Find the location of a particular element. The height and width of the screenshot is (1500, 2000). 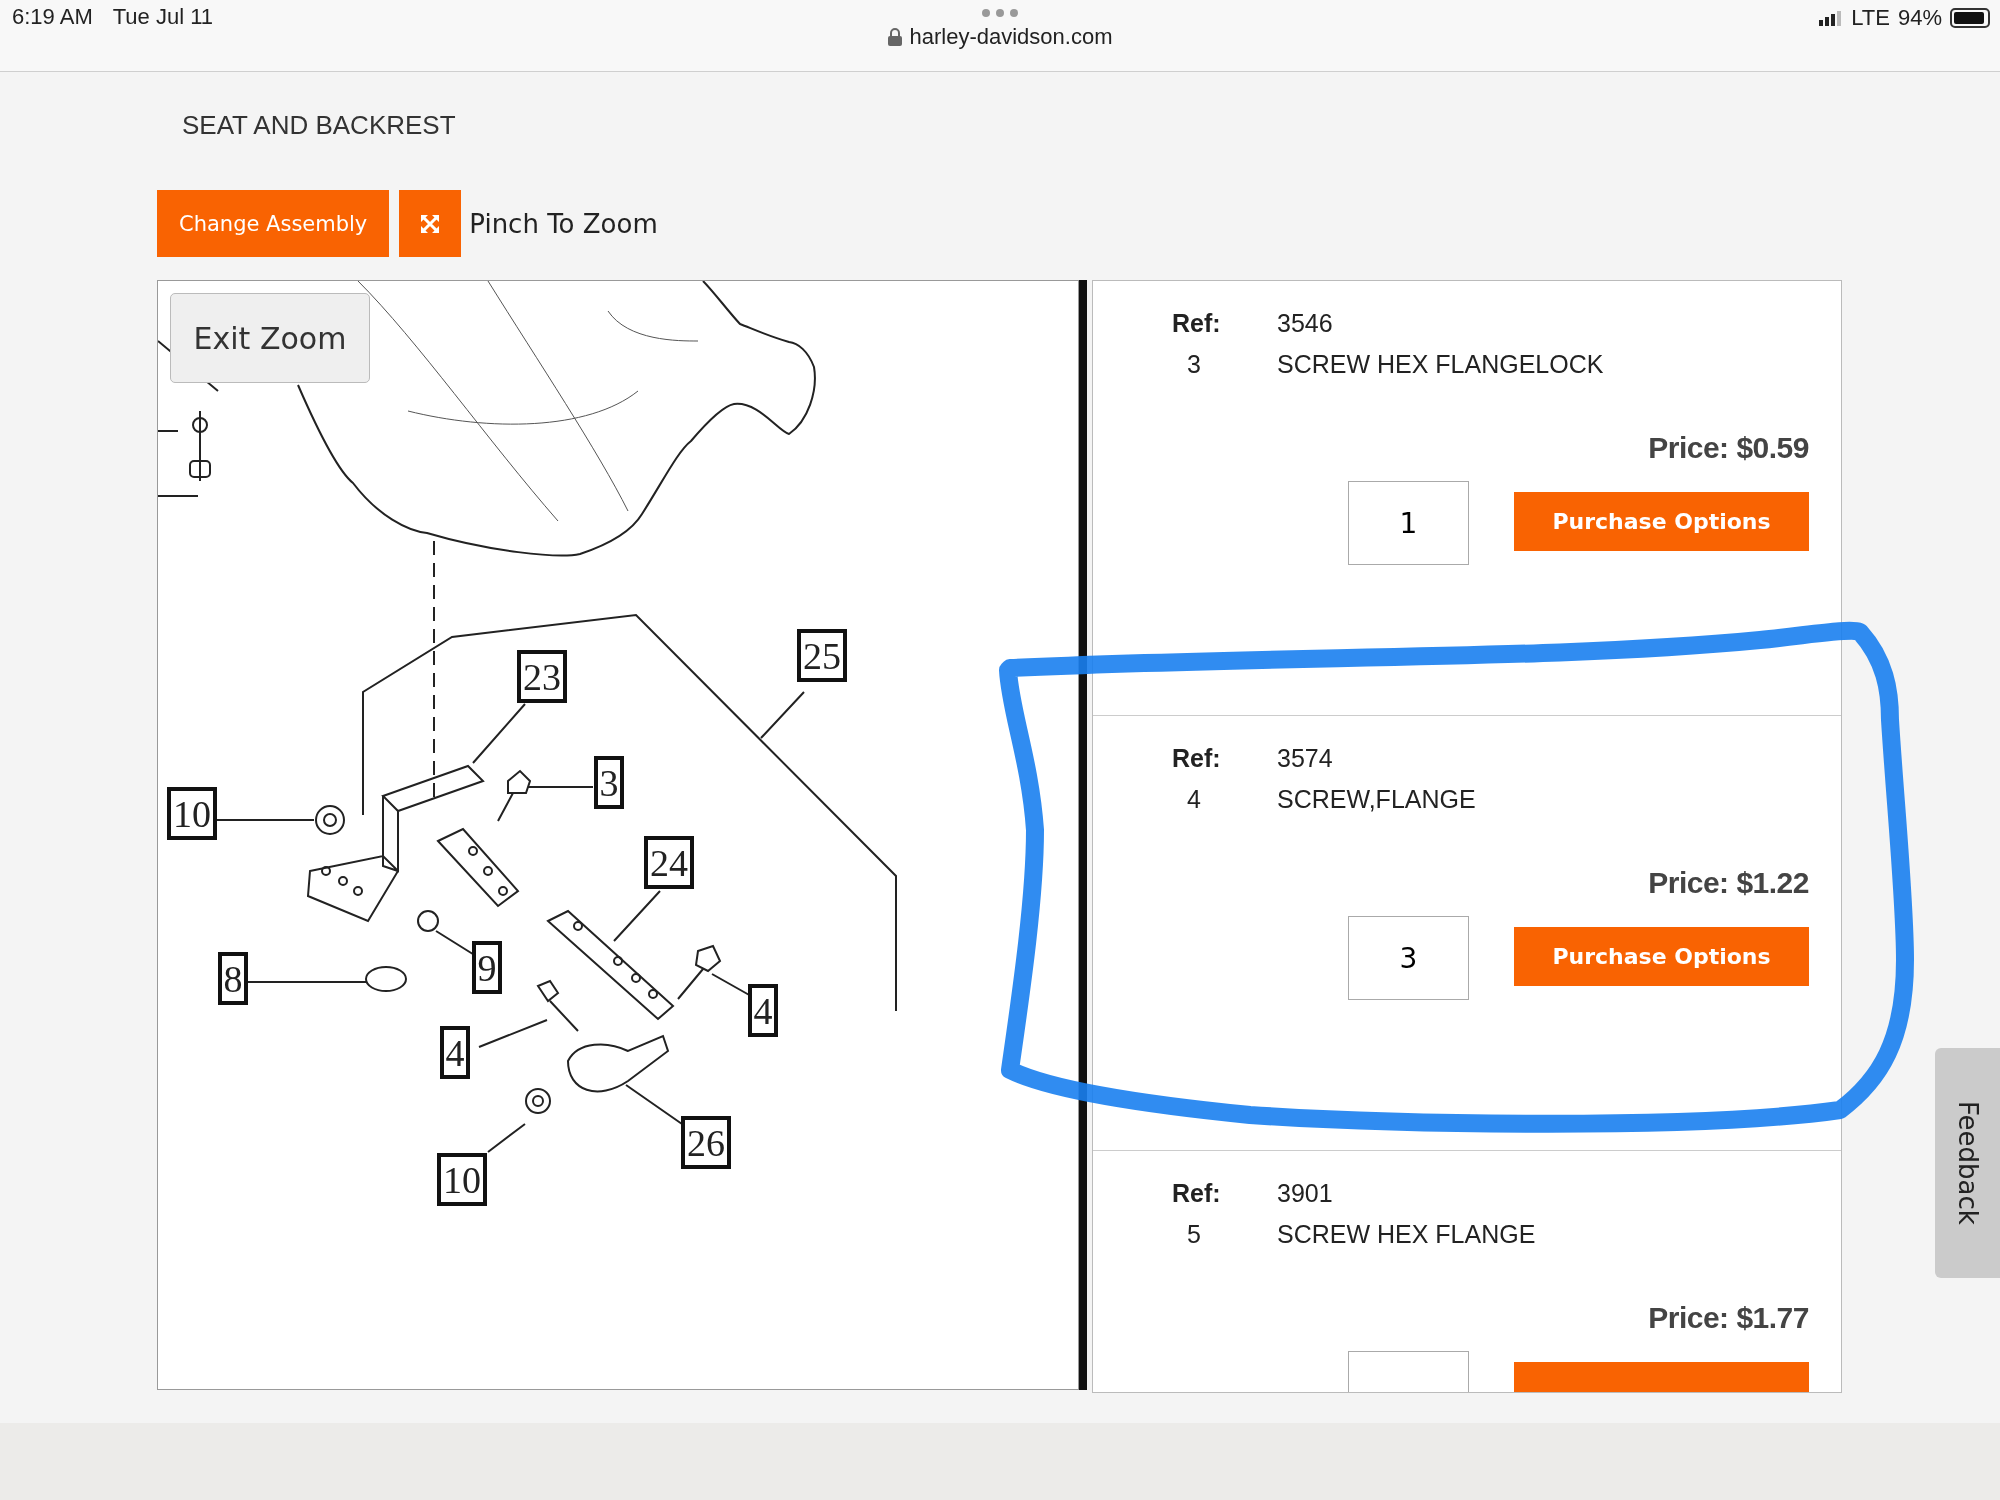

part-callout: 25 is located at coordinates (822, 655).